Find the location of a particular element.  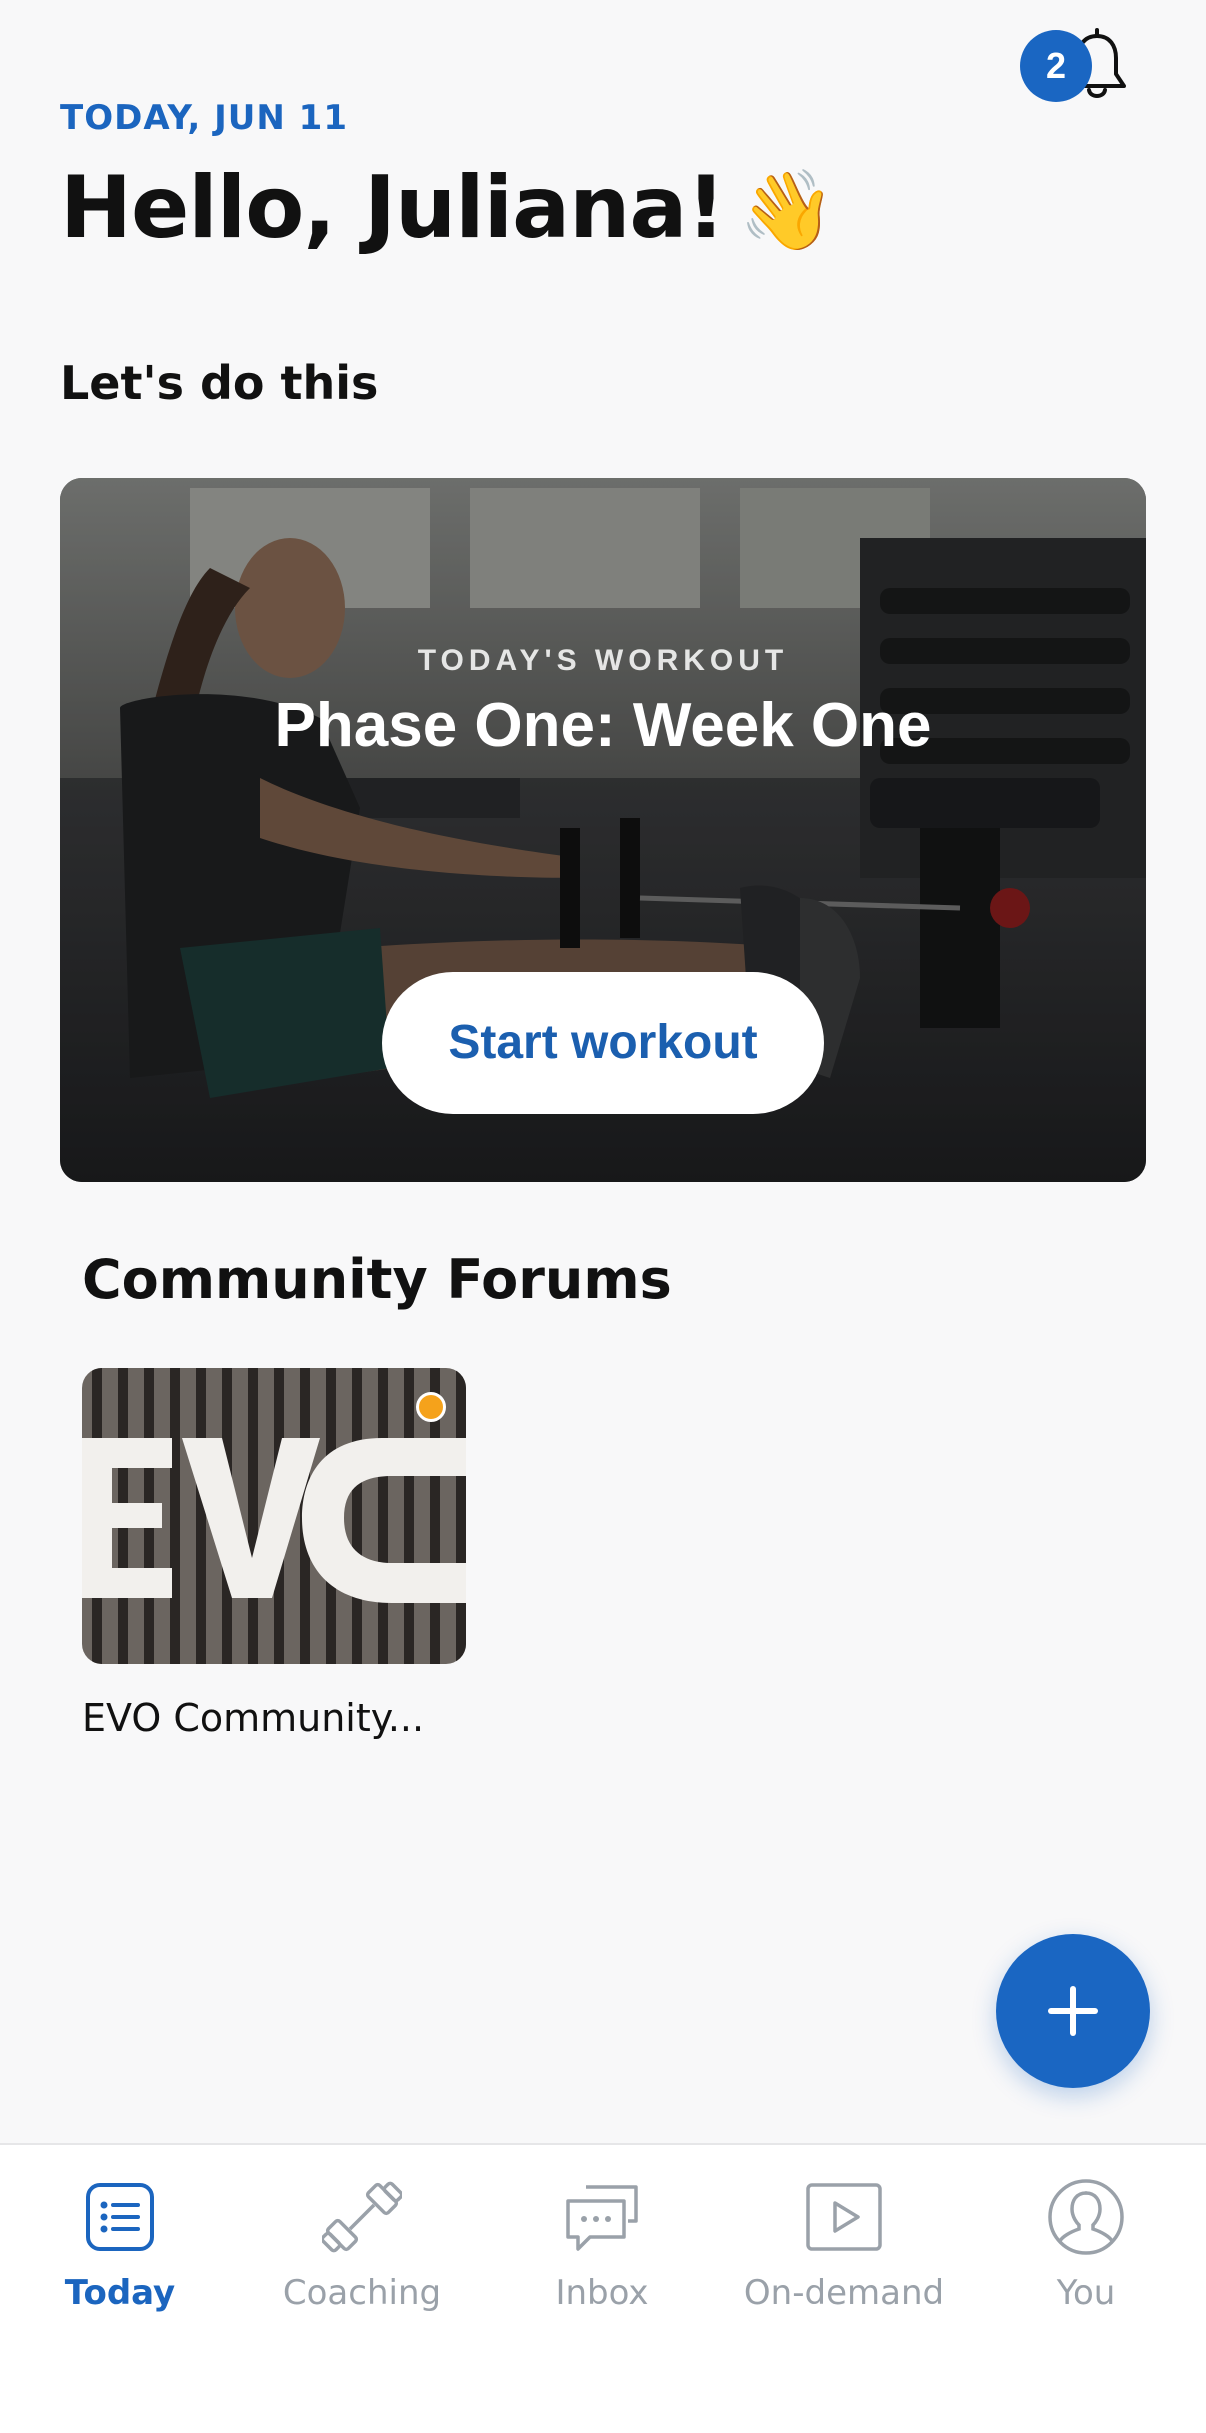

notification-count-badge: 2 is located at coordinates (1056, 66).